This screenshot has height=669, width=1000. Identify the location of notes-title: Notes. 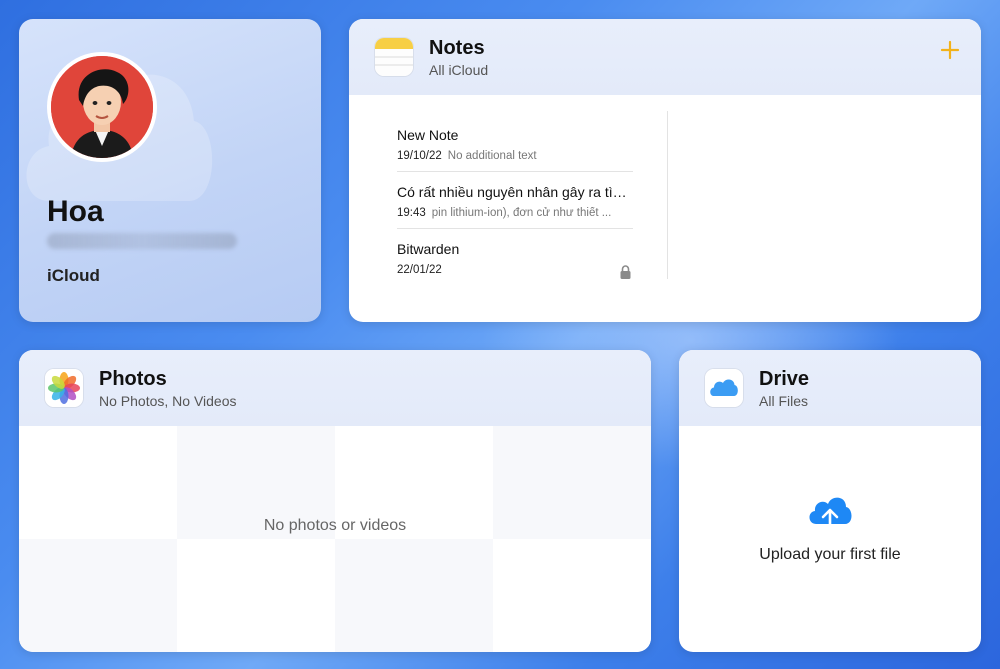
(457, 48).